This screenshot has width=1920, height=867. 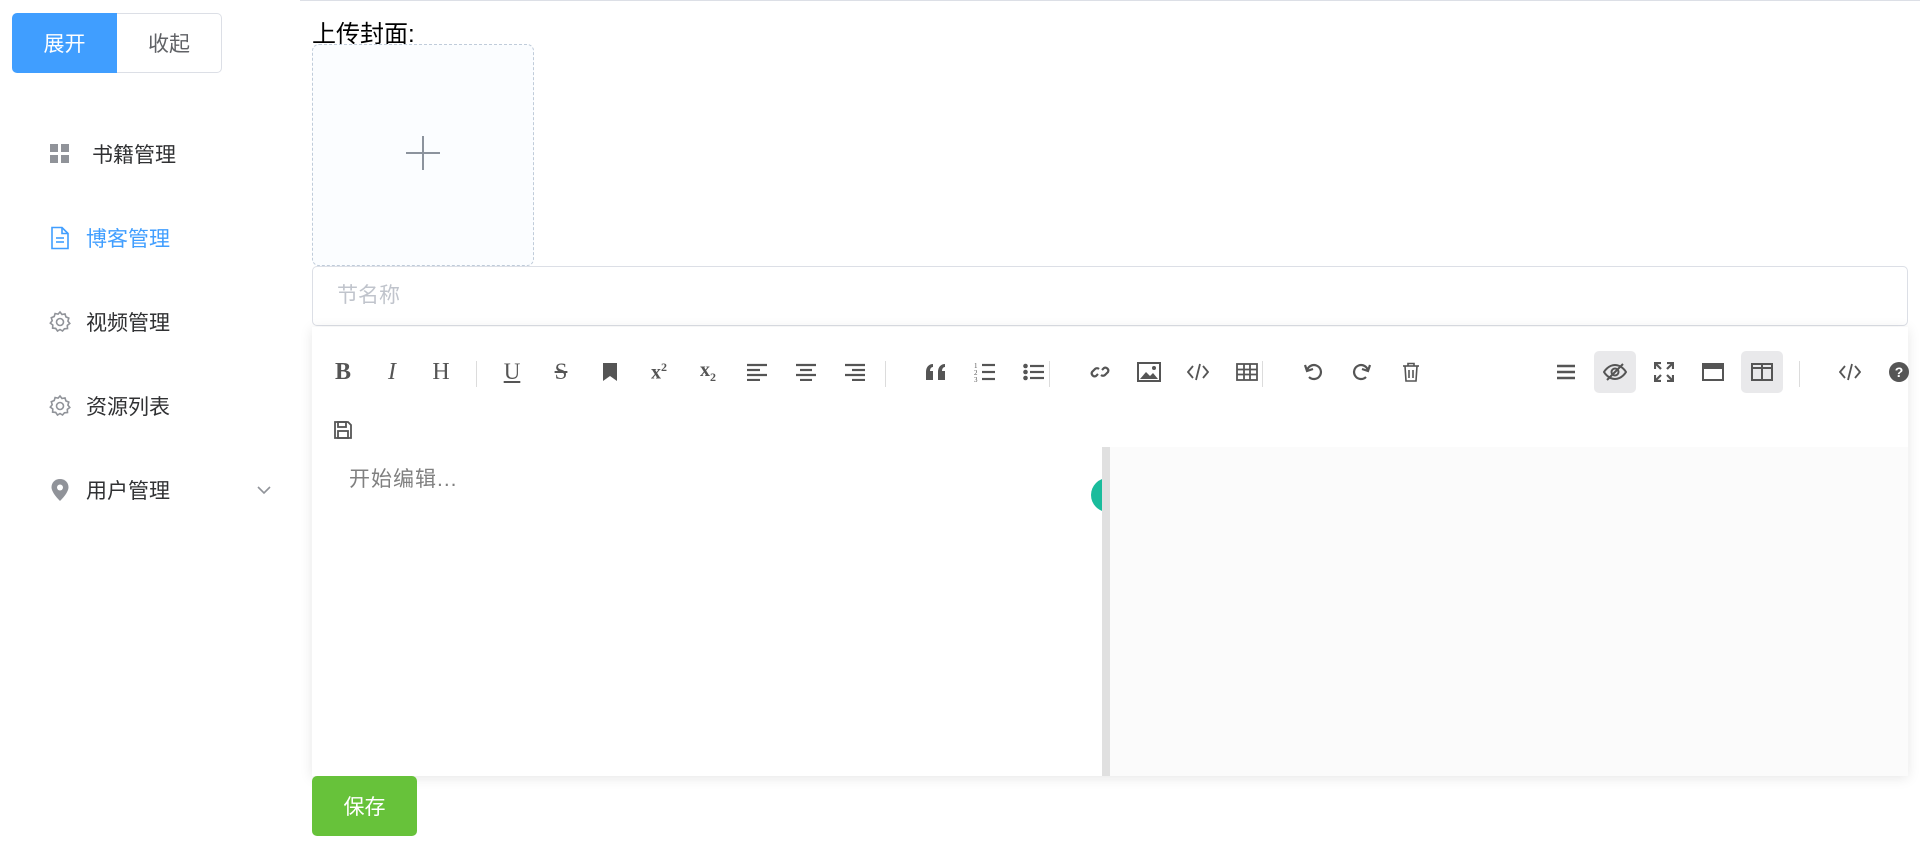 What do you see at coordinates (1762, 372) in the screenshot?
I see `subfield-icon` at bounding box center [1762, 372].